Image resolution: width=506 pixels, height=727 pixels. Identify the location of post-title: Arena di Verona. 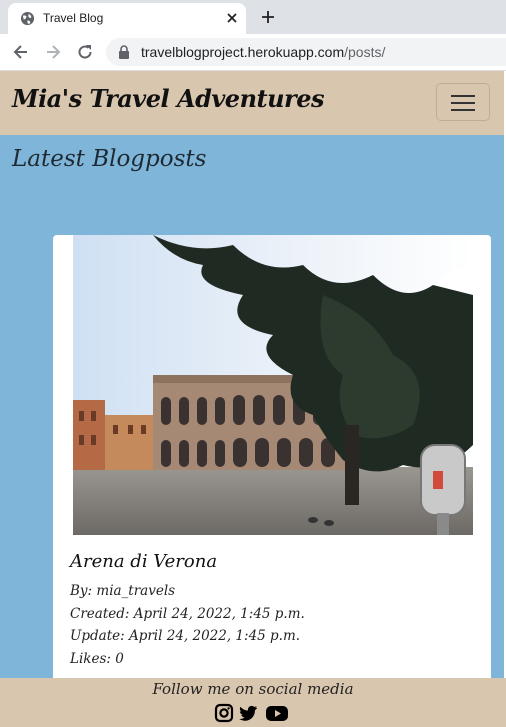
(143, 561).